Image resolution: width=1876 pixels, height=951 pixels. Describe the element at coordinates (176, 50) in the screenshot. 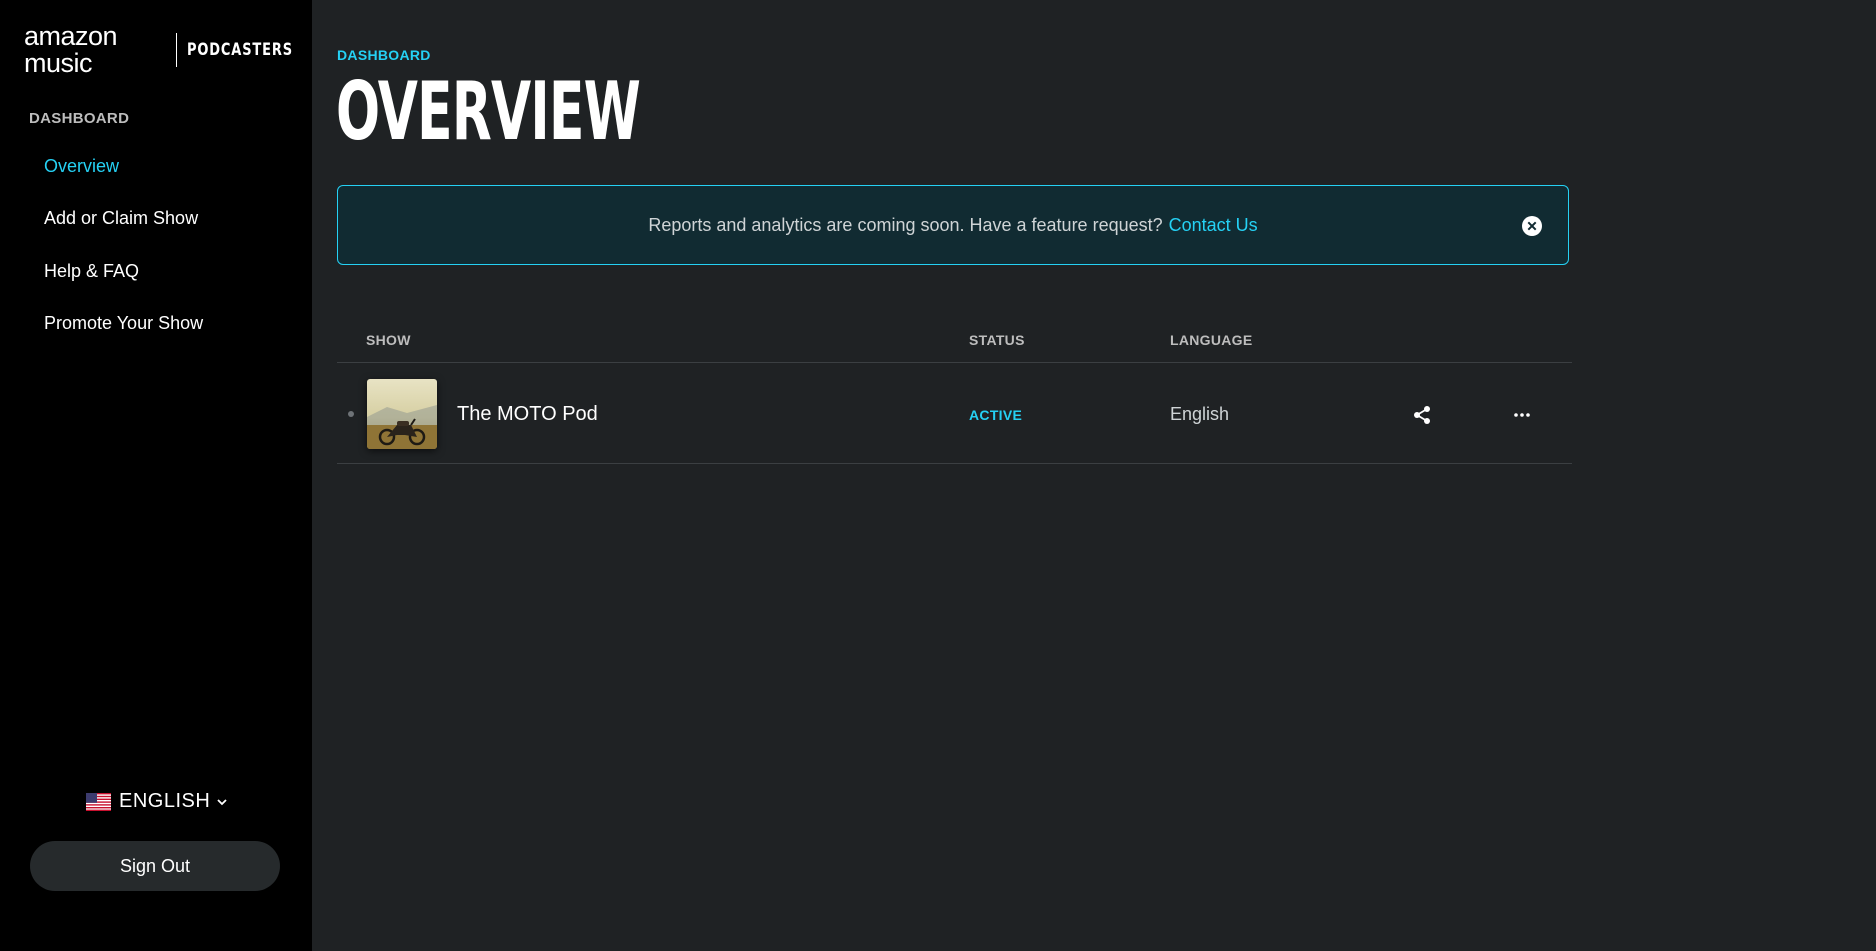

I see `logo-divider` at that location.